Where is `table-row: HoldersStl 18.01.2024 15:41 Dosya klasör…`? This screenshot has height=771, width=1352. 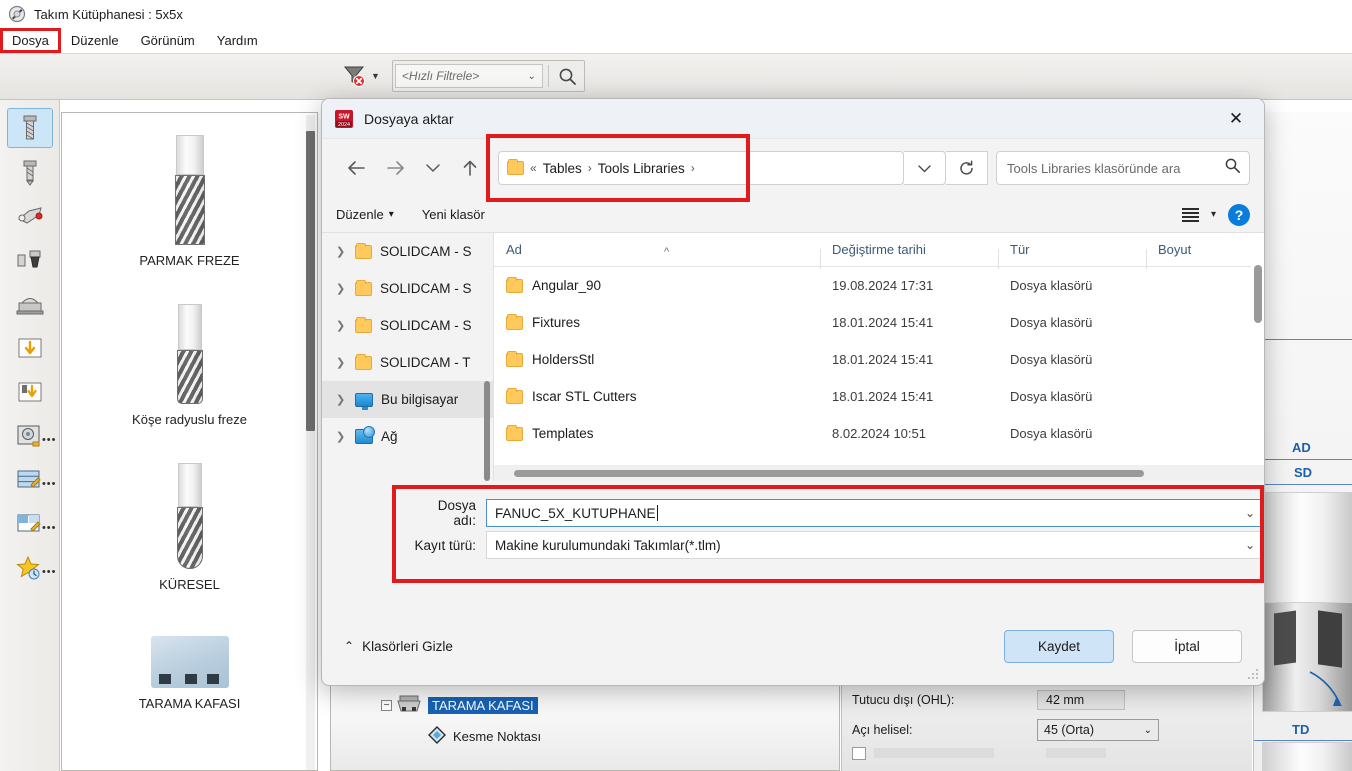
table-row: HoldersStl 18.01.2024 15:41 Dosya klasör… is located at coordinates (879, 359).